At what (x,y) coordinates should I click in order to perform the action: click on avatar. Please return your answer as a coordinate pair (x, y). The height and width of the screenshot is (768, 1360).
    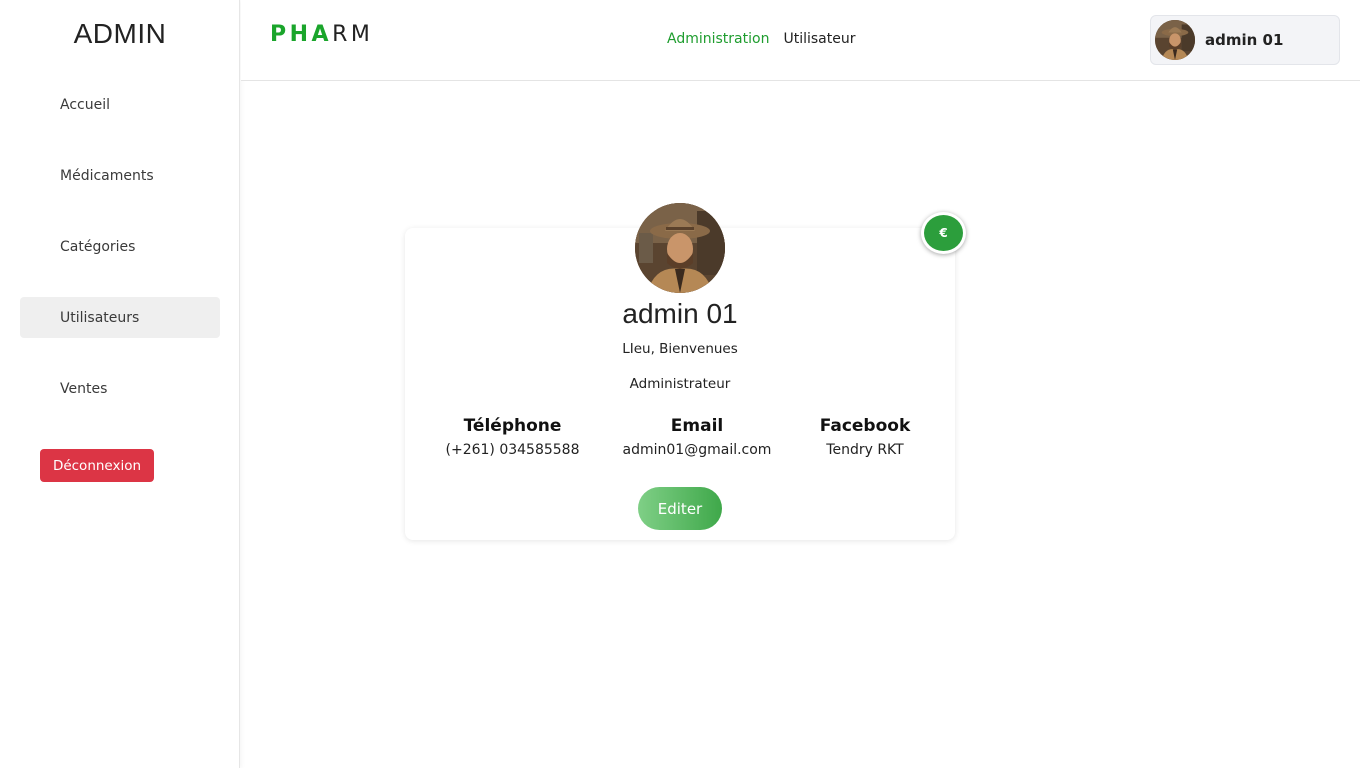
    Looking at the image, I should click on (1175, 40).